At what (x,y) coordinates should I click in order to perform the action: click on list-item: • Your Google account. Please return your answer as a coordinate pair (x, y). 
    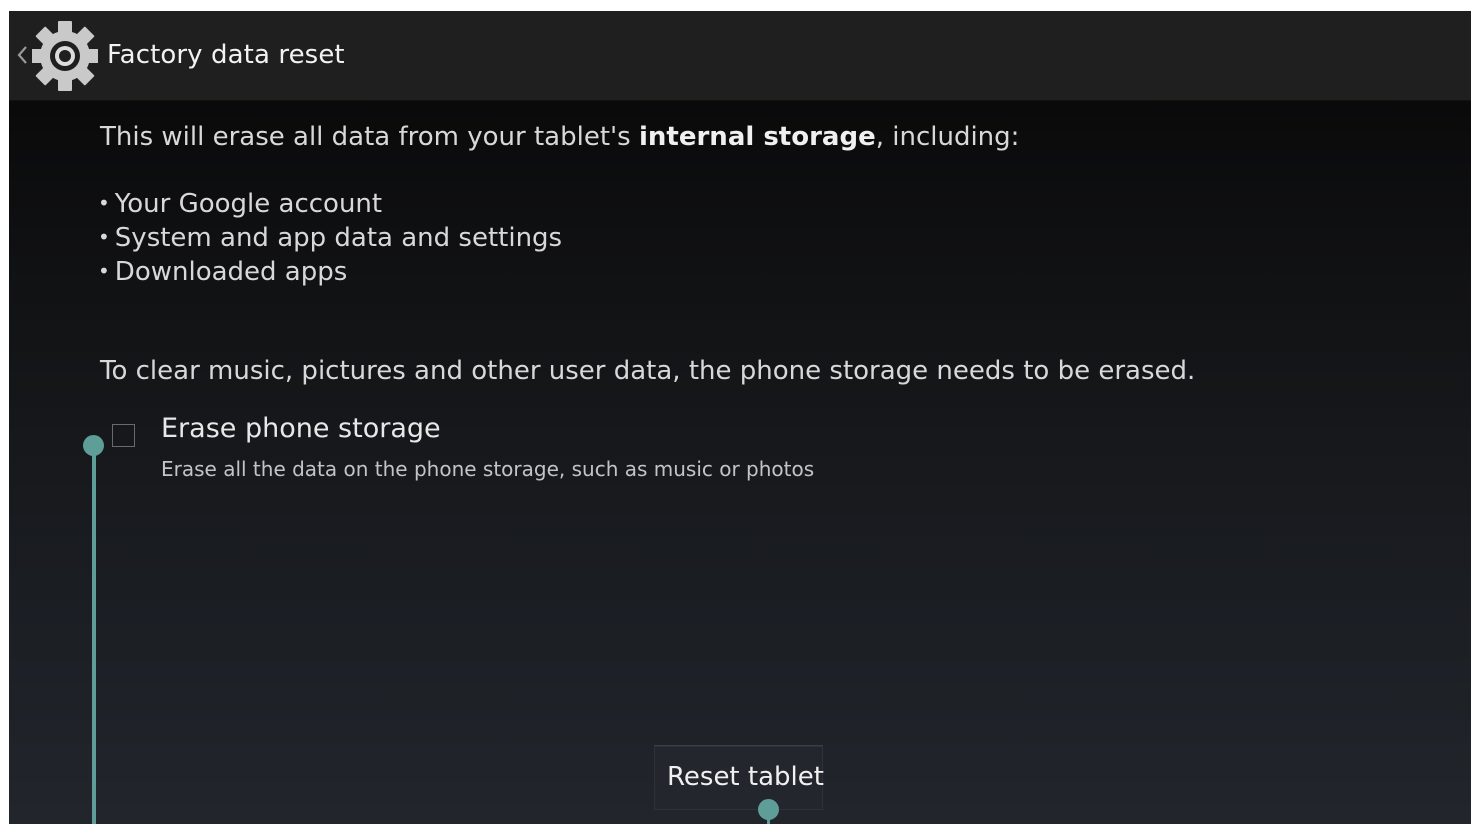
    Looking at the image, I should click on (240, 204).